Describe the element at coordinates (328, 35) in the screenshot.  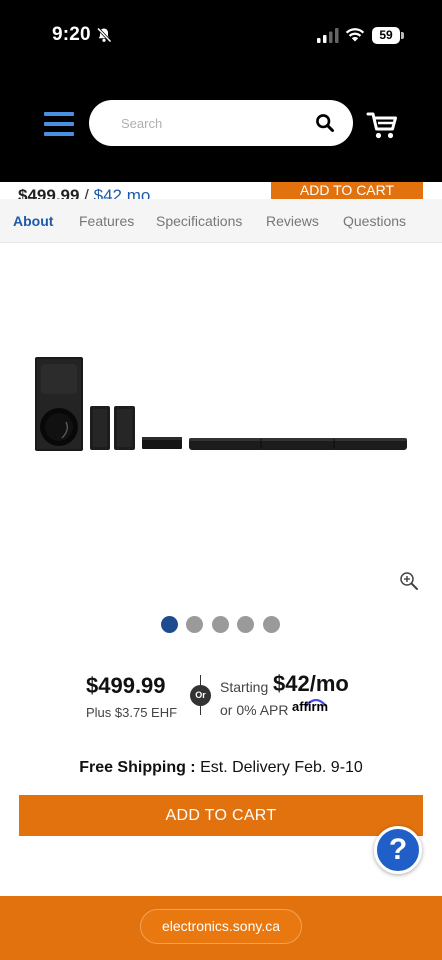
I see `cellular-signal-icon` at that location.